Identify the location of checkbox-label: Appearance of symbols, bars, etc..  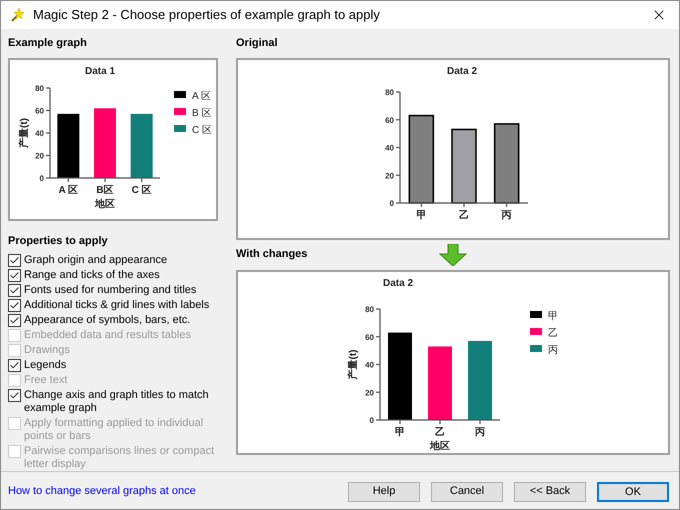
(107, 320).